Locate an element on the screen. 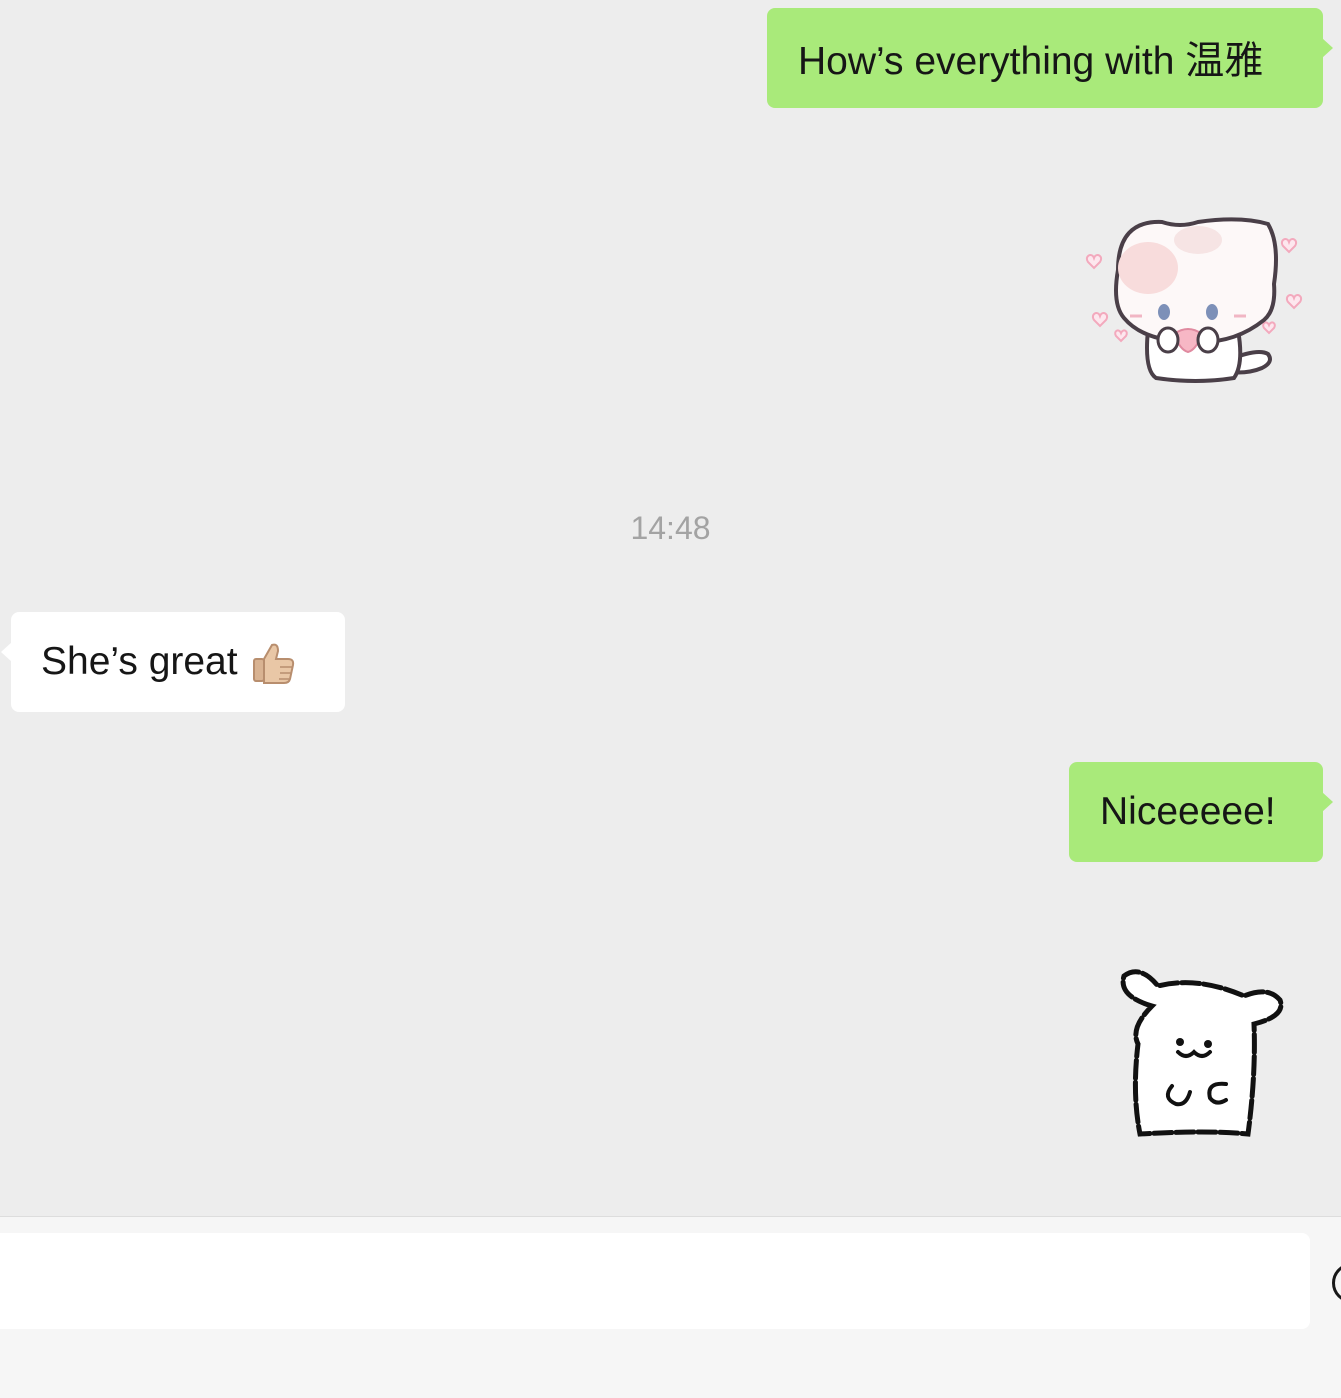 This screenshot has height=1398, width=1341. dog-sticker-icon is located at coordinates (1202, 1058).